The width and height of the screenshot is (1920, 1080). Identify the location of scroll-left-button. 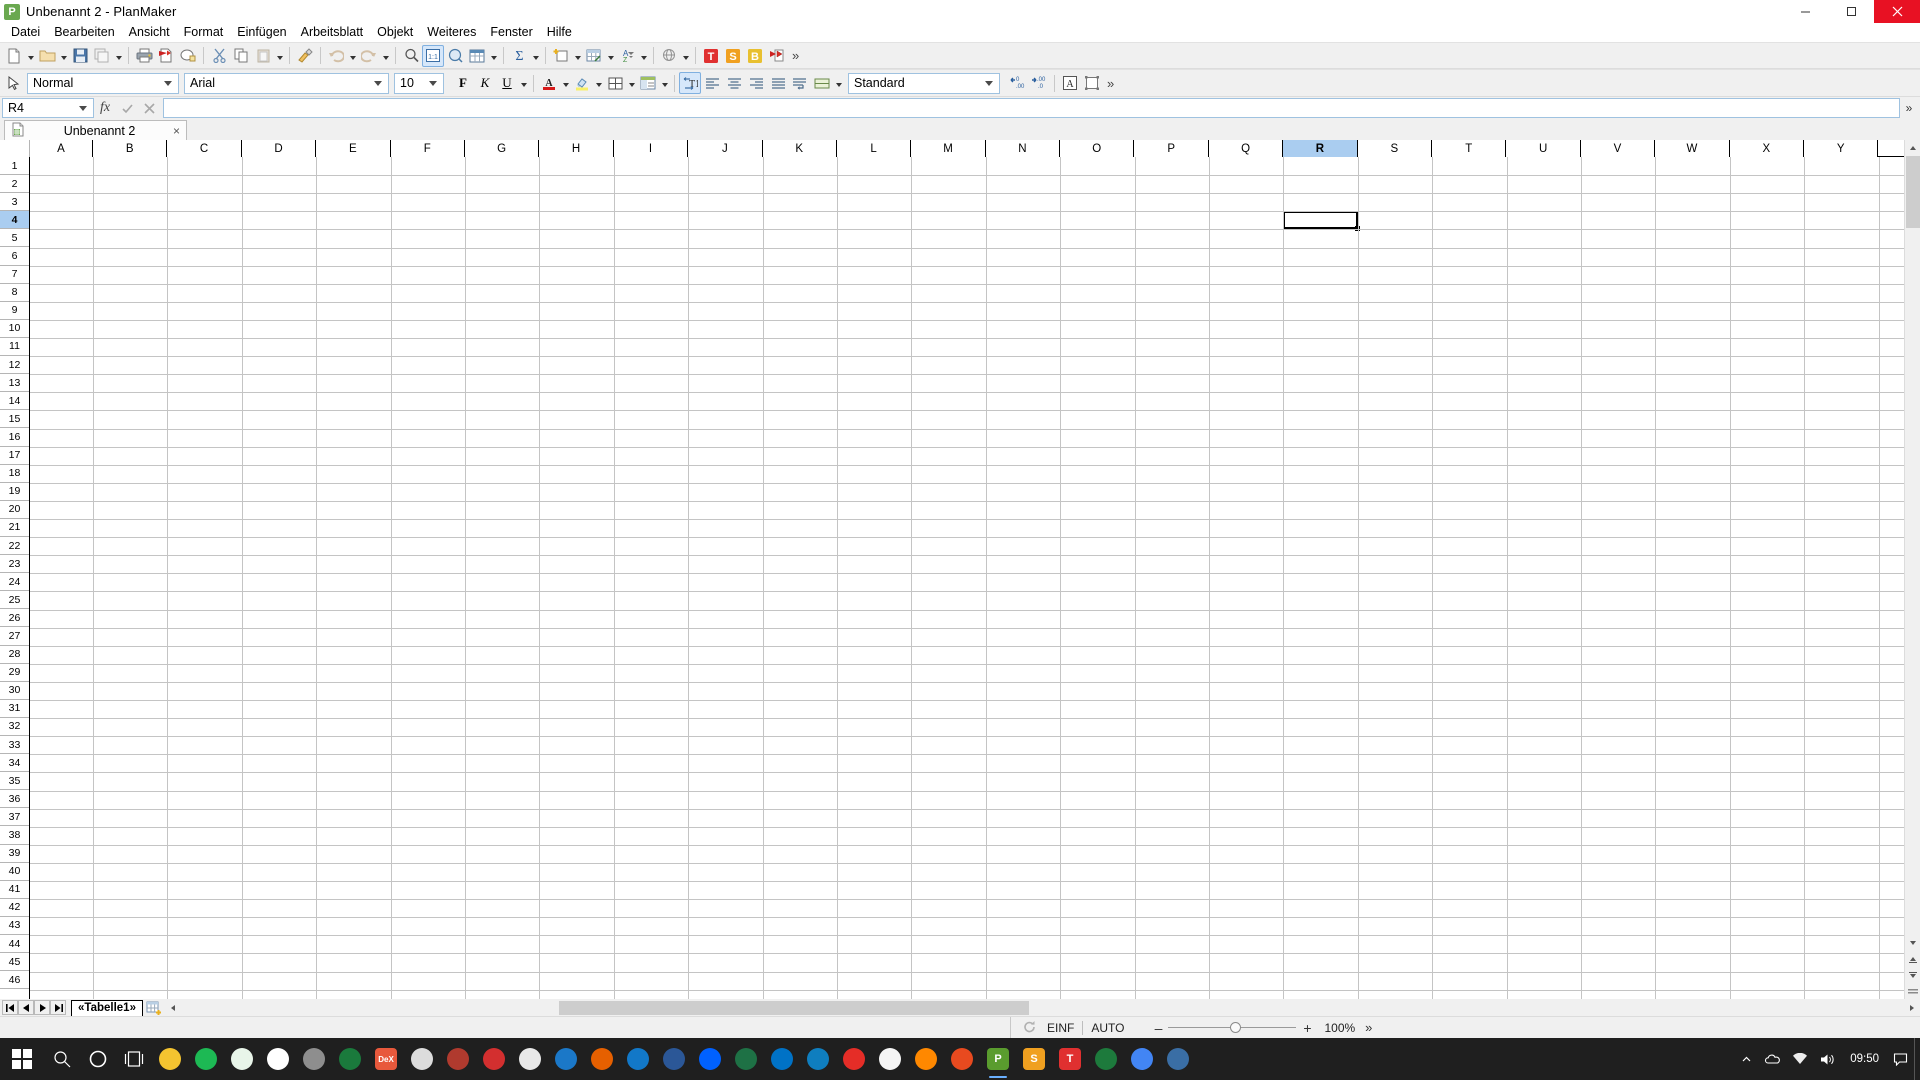
(172, 1007).